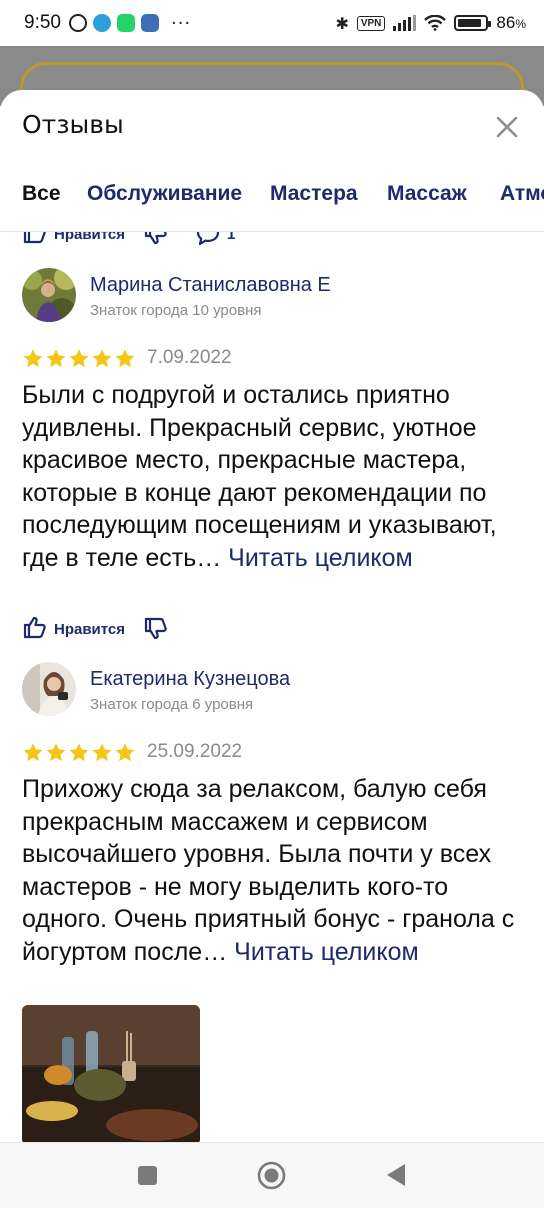 This screenshot has width=544, height=1208. Describe the element at coordinates (190, 679) in the screenshot. I see `author-name: Екатерина Кузнецова` at that location.